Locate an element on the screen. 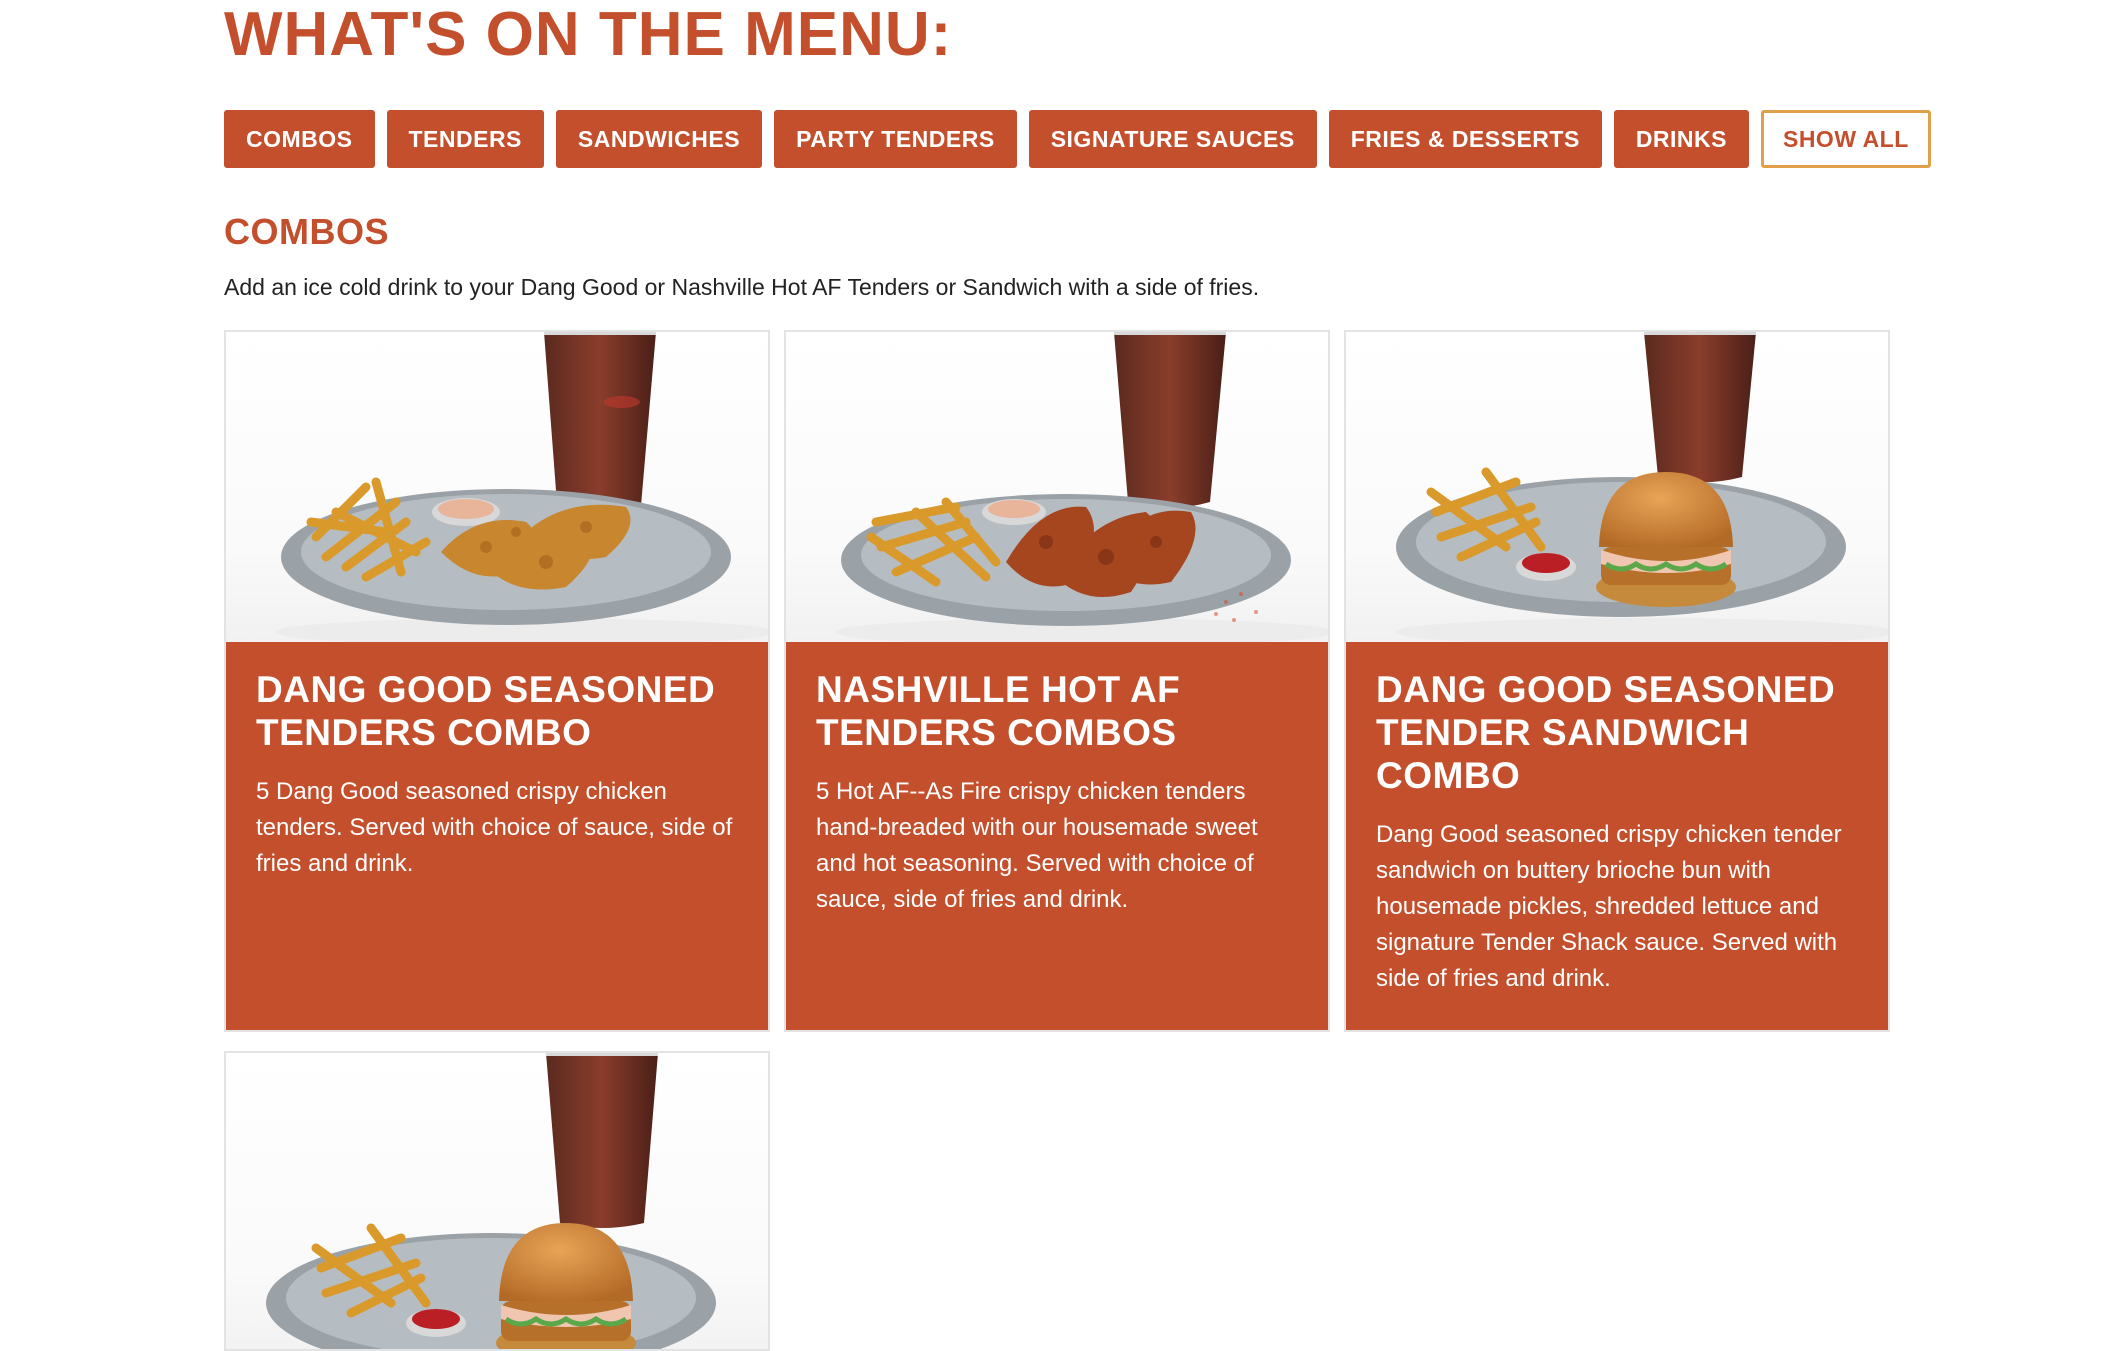  filter-signature-sauces-button: SIGNATURE SAUCES is located at coordinates (1172, 139).